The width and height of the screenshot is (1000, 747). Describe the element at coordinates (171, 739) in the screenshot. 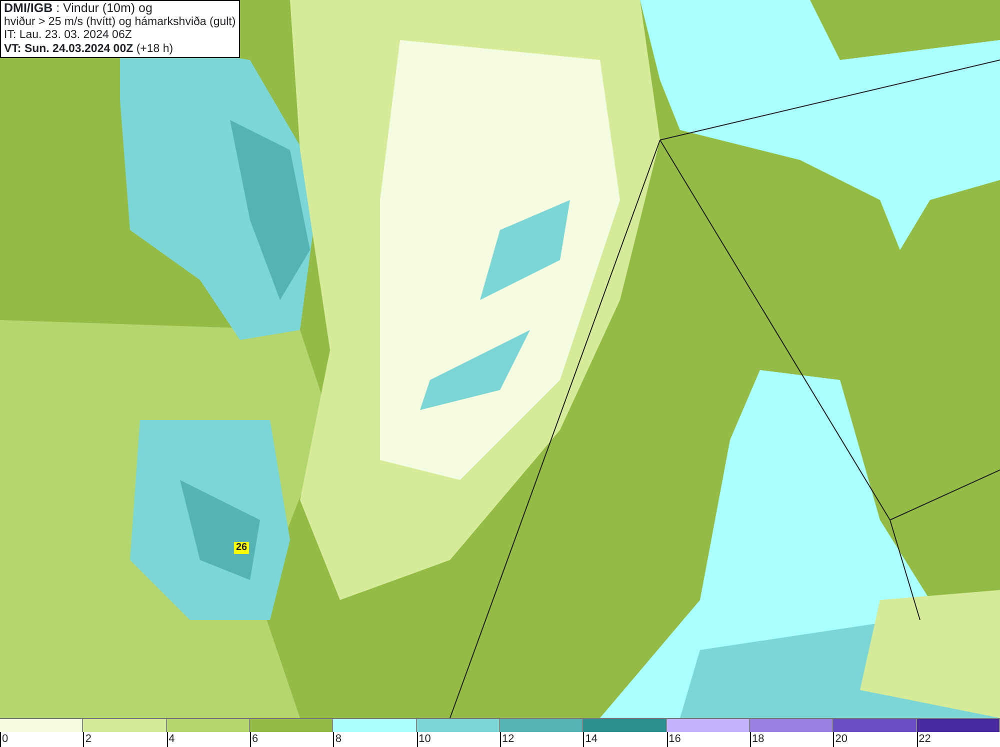

I see `legend-label: 4` at that location.